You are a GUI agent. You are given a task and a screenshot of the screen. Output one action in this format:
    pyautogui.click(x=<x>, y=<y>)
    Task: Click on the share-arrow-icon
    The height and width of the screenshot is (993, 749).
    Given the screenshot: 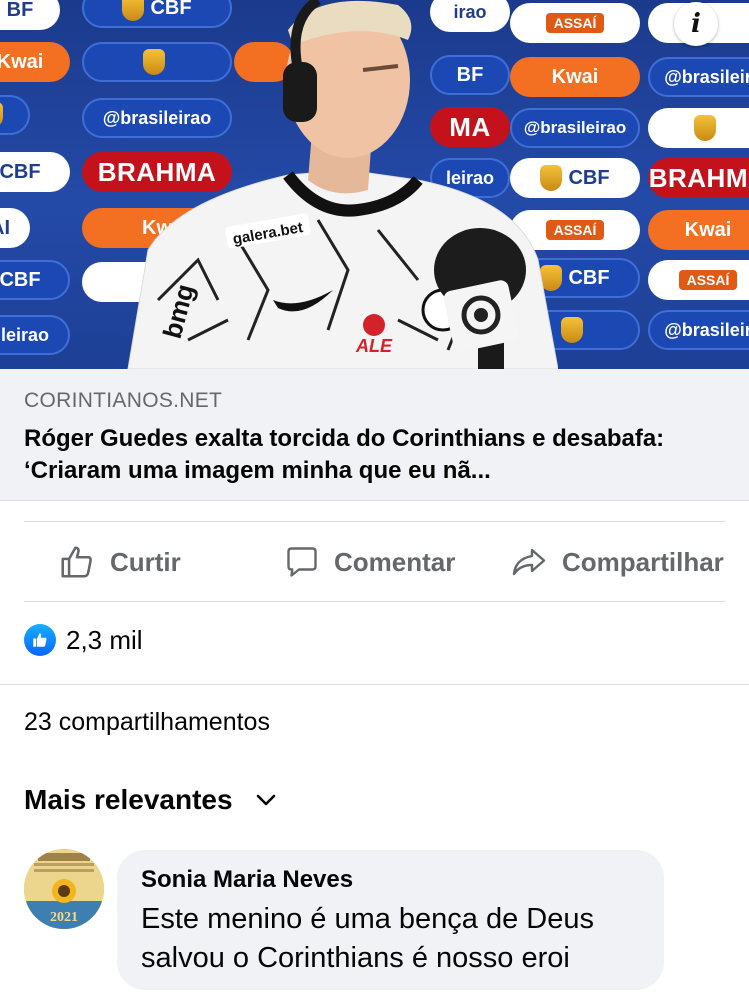 What is the action you would take?
    pyautogui.click(x=529, y=562)
    